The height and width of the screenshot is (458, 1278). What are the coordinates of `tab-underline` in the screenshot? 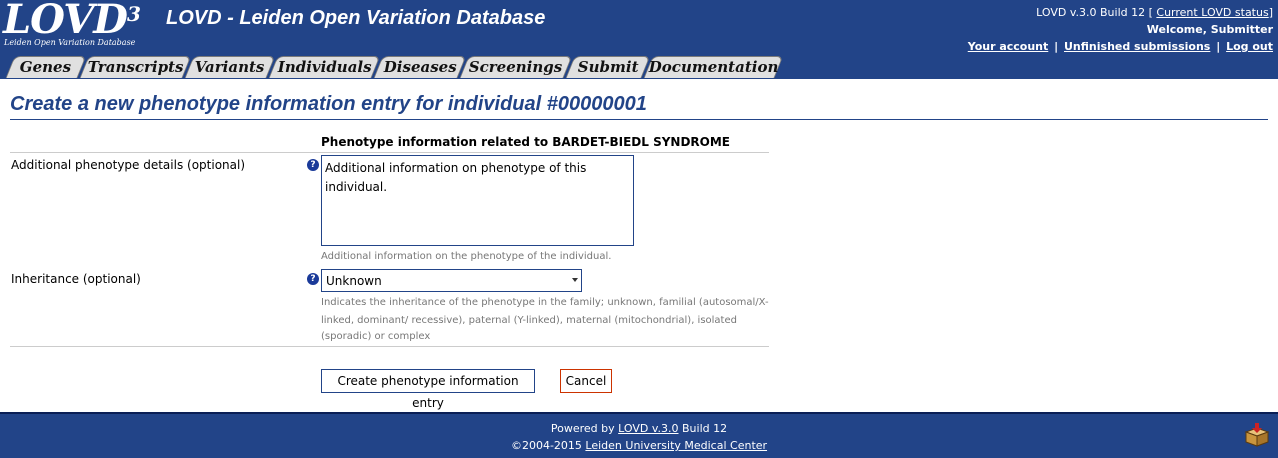 It's located at (639, 78).